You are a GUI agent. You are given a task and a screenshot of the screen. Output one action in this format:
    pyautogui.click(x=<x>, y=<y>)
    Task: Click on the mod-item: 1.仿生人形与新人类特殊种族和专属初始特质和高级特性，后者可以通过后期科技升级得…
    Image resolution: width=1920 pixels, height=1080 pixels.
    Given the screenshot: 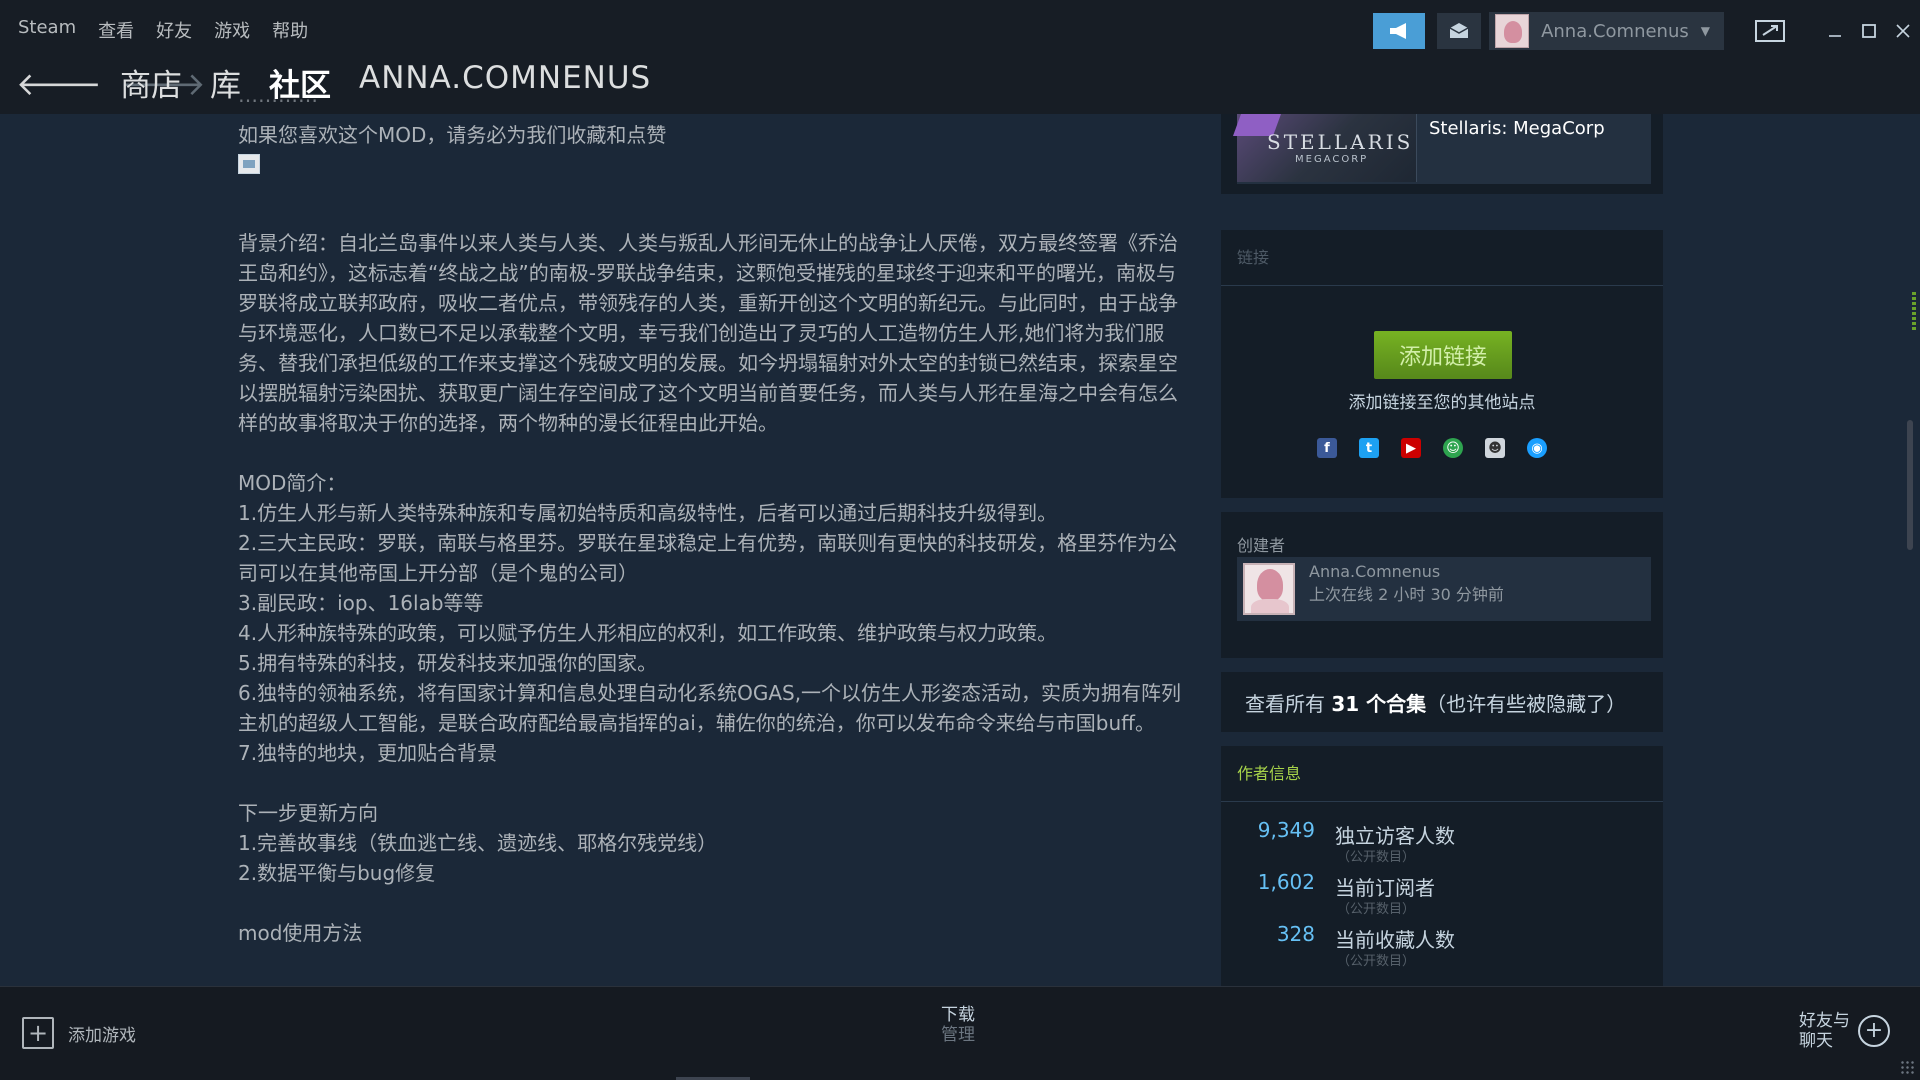 What is the action you would take?
    pyautogui.click(x=648, y=513)
    